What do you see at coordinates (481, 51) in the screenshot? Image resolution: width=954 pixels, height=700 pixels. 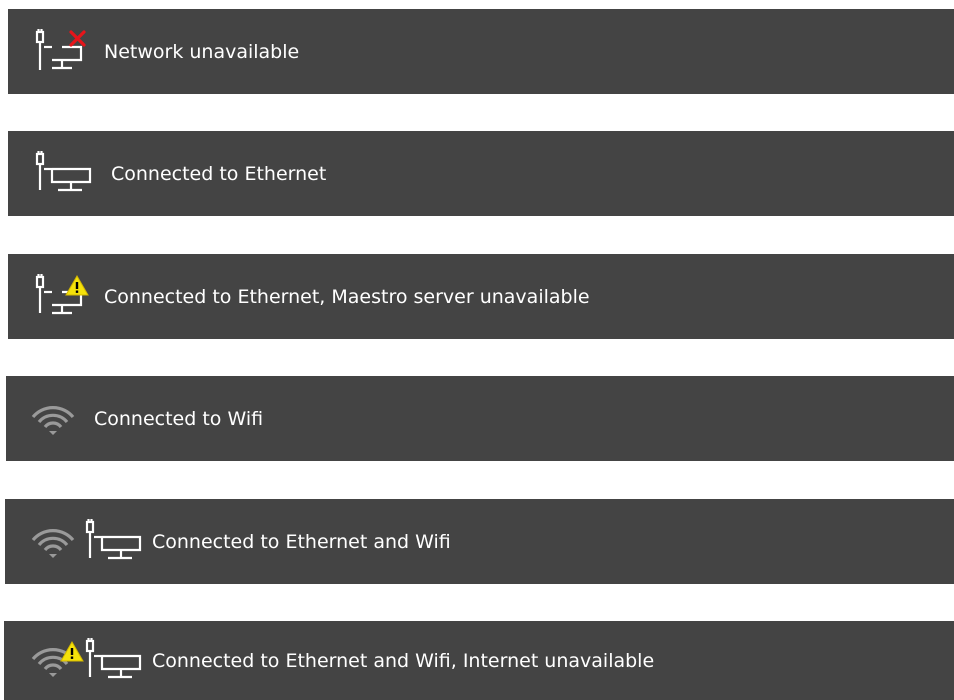 I see `status-bar-network-unavailable: Network unavailable` at bounding box center [481, 51].